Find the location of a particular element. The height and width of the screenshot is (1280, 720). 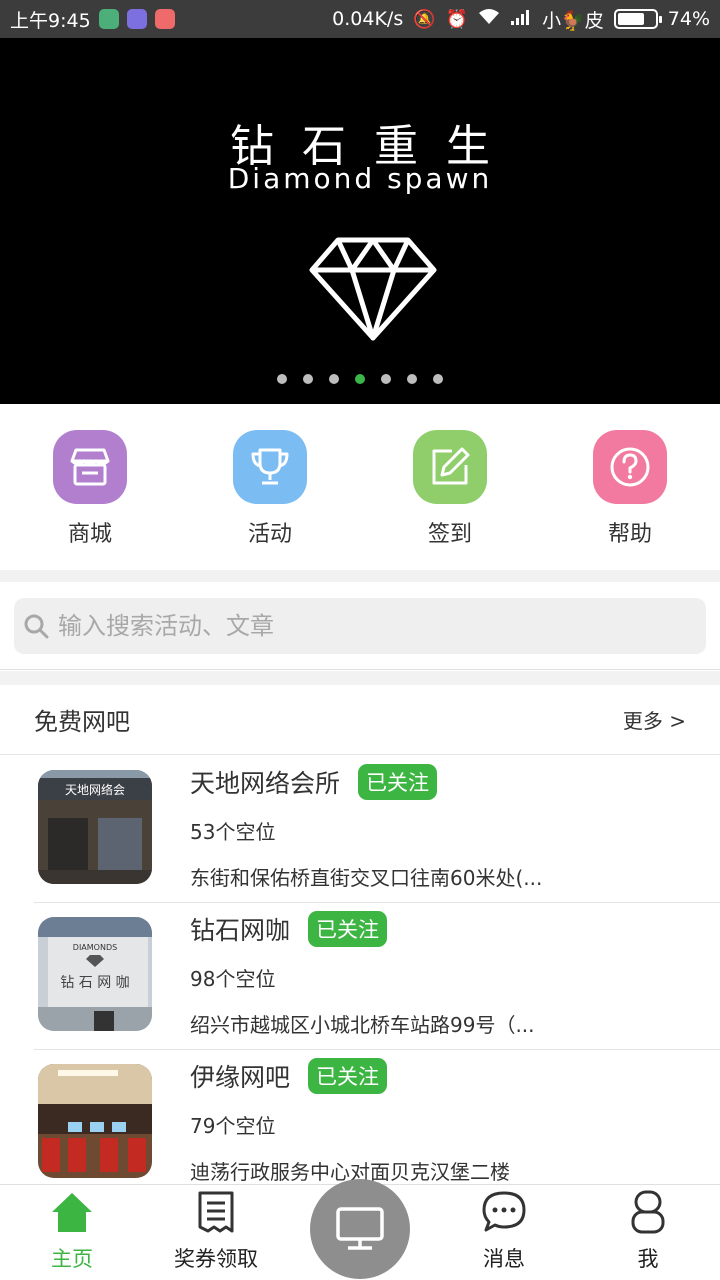

carousel-indicator is located at coordinates (360, 379).